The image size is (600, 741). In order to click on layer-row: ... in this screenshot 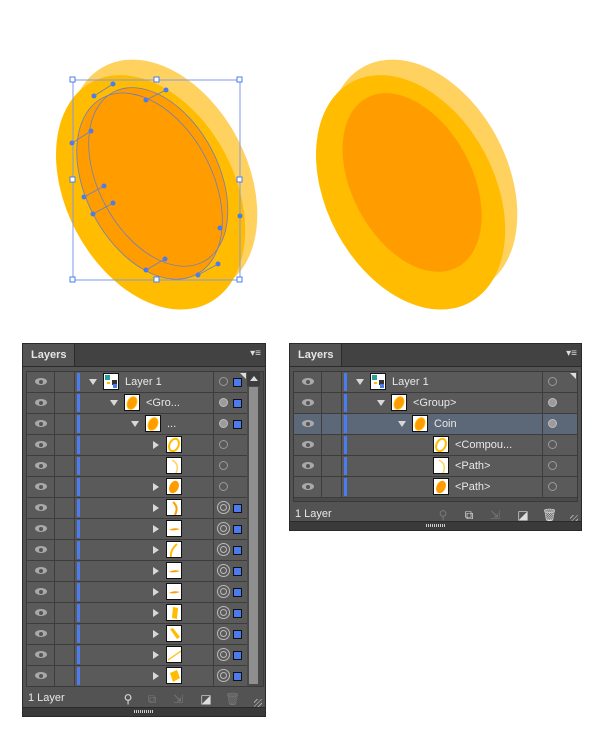, I will do `click(137, 424)`.